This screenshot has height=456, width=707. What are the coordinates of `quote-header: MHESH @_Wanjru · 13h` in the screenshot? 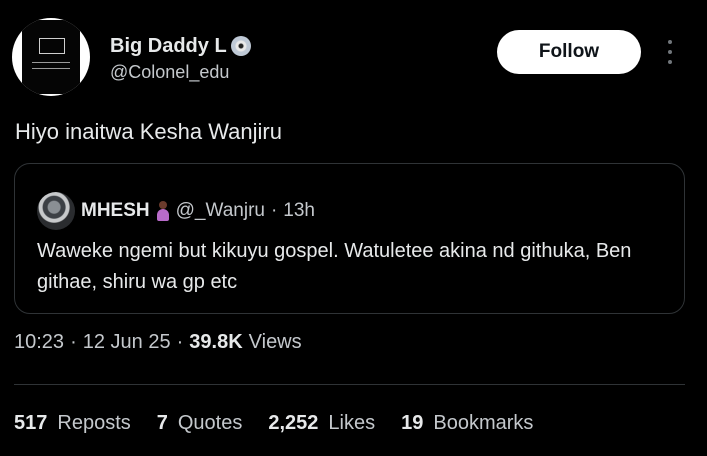 It's located at (176, 211).